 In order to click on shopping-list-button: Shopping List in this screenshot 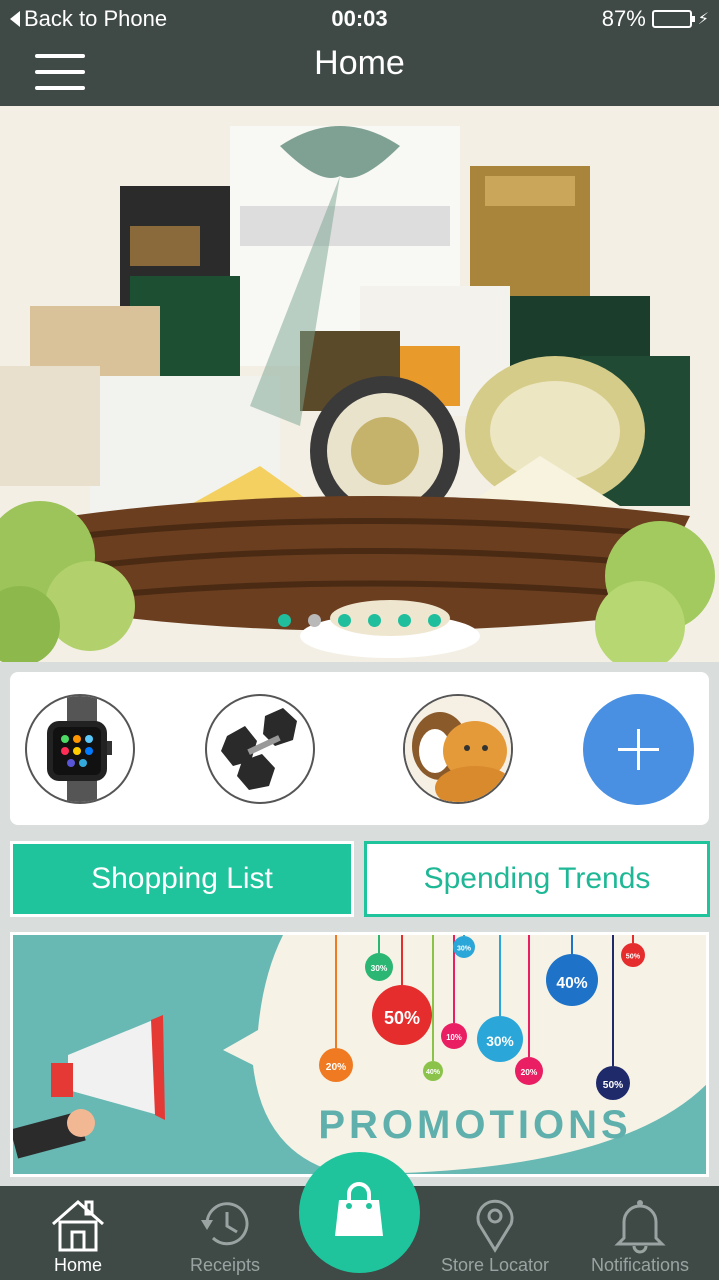, I will do `click(182, 879)`.